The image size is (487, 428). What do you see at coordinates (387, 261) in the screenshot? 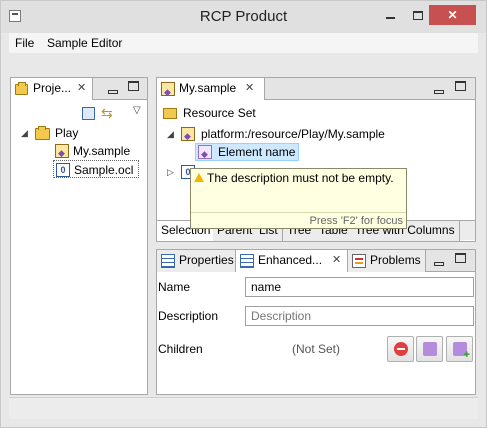
I see `tab-problems: Problems` at bounding box center [387, 261].